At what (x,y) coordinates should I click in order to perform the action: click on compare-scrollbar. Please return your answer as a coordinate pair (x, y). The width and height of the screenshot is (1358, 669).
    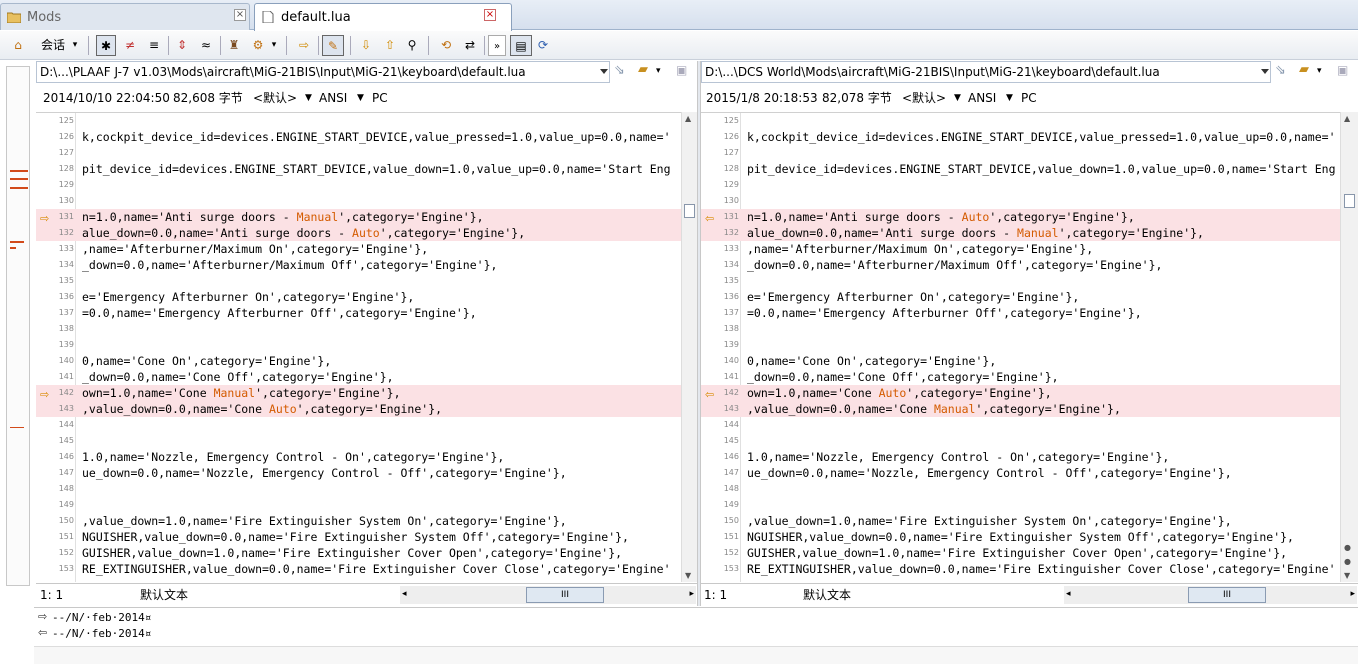
    Looking at the image, I should click on (696, 655).